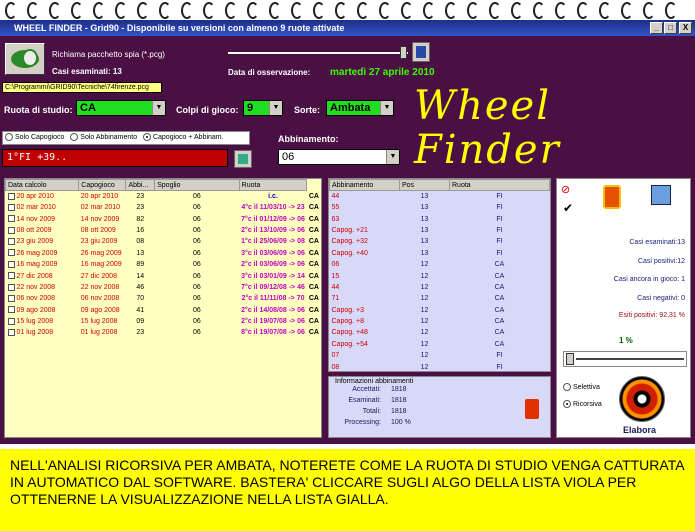  Describe the element at coordinates (115, 158) in the screenshot. I see `formula-field: 1°FI +39..` at that location.